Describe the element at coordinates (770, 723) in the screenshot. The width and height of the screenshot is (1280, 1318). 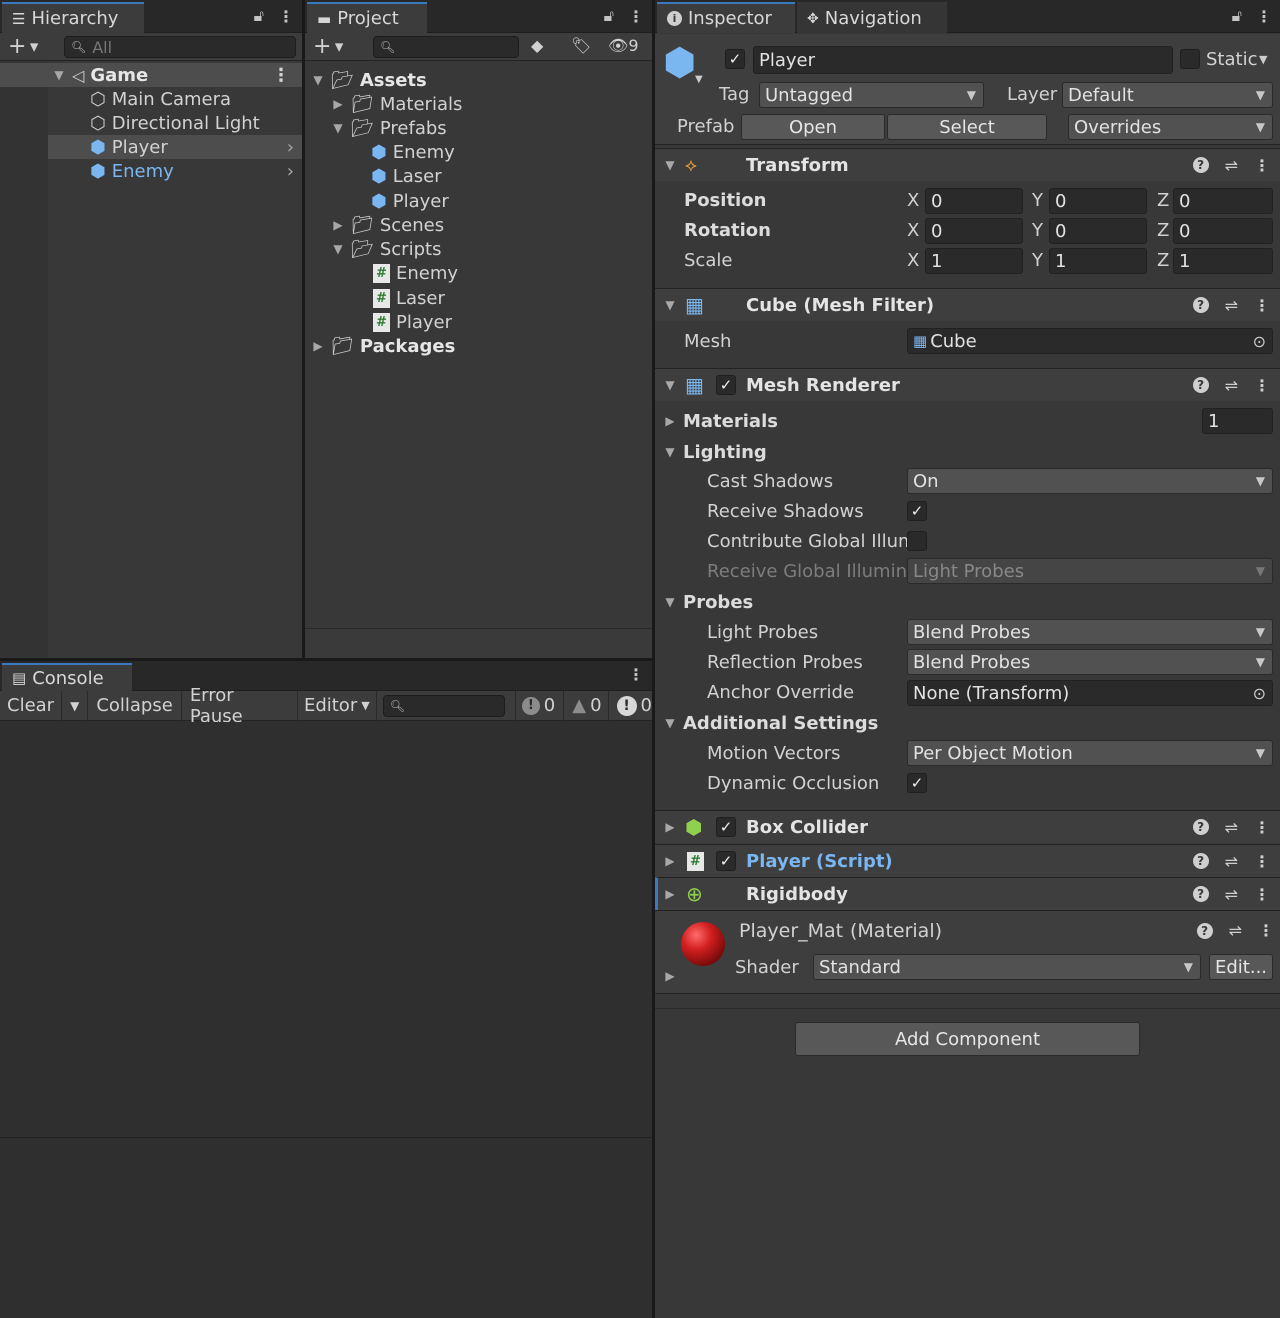
I see `additional-settings-foldout: ▼ Additional Settings` at that location.